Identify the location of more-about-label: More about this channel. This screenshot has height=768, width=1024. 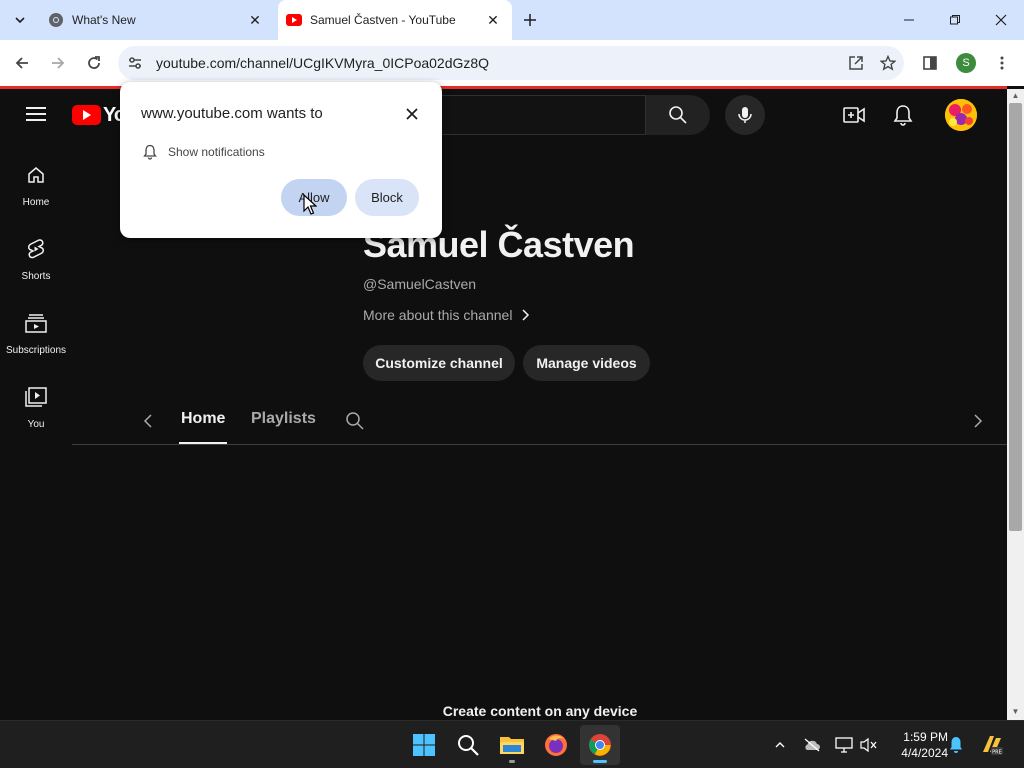
(438, 315).